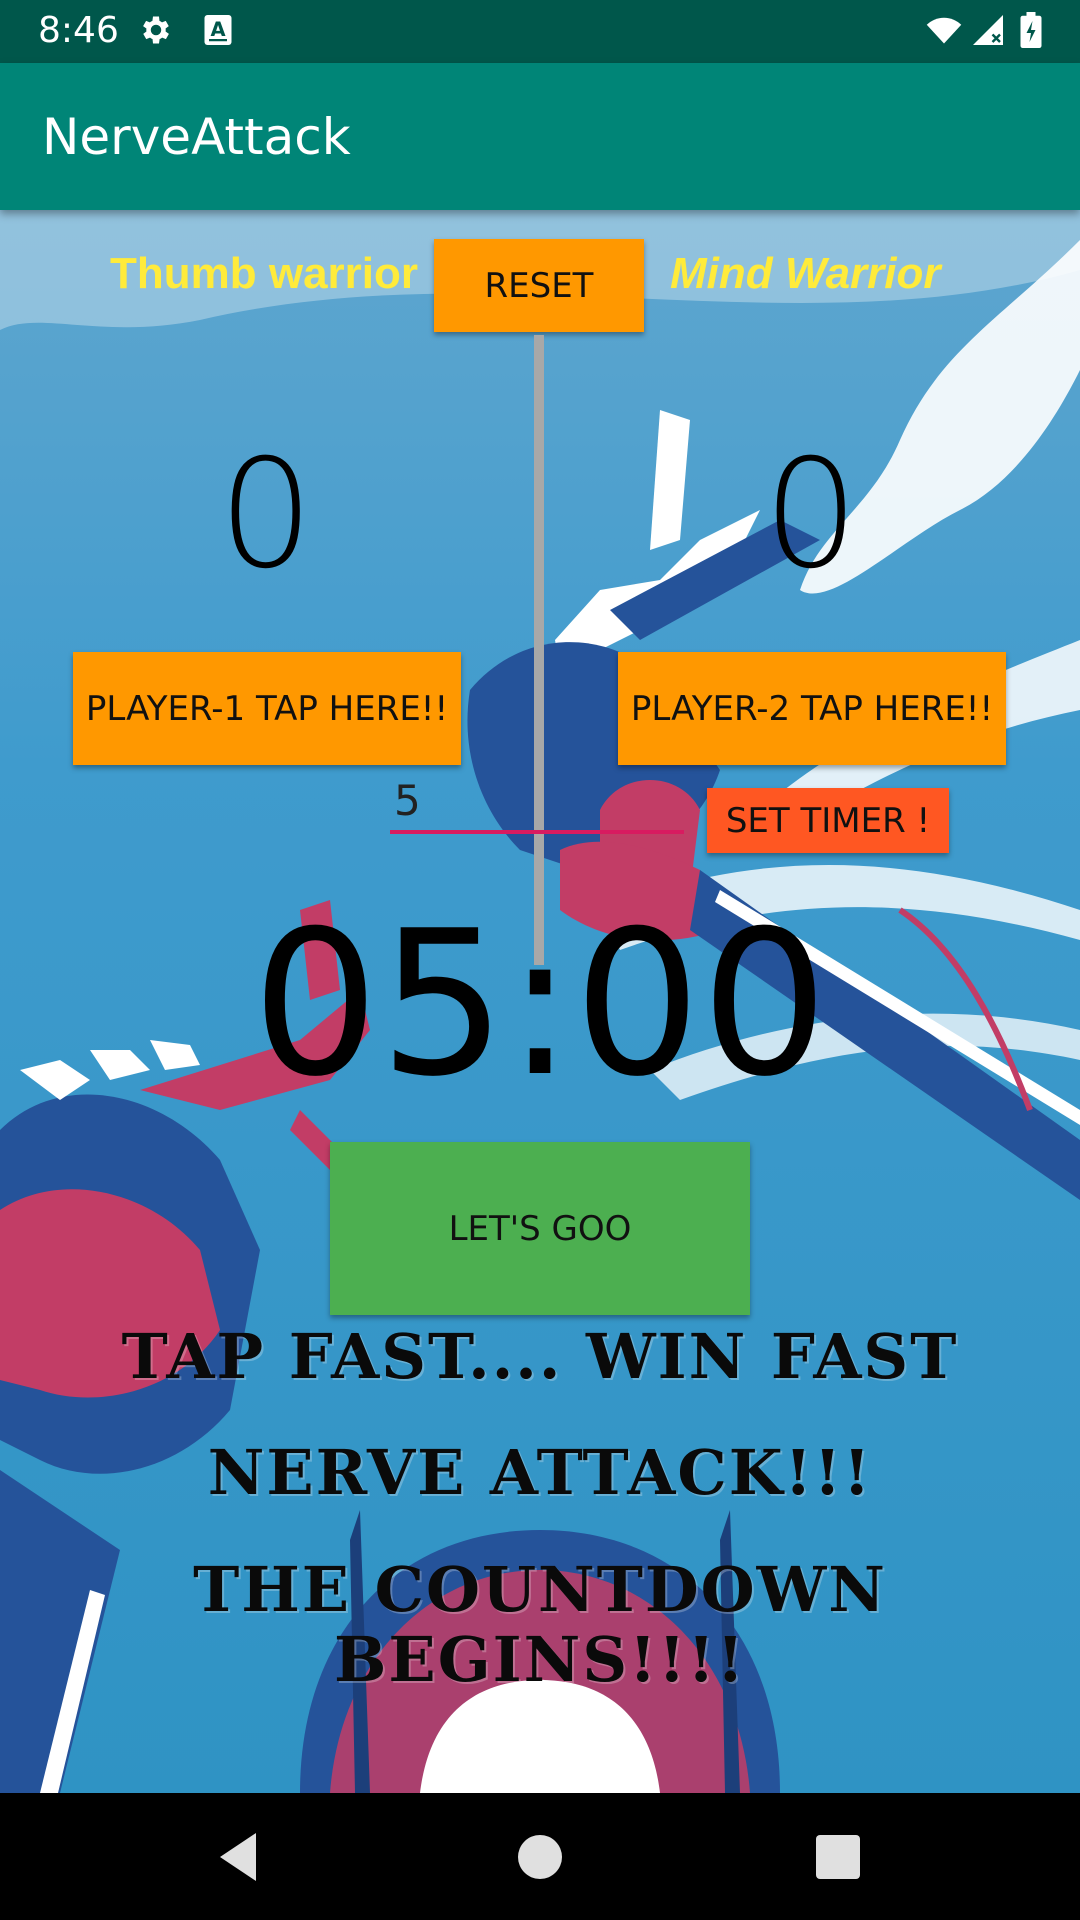 The height and width of the screenshot is (1920, 1080). Describe the element at coordinates (1031, 30) in the screenshot. I see `battery-icon` at that location.